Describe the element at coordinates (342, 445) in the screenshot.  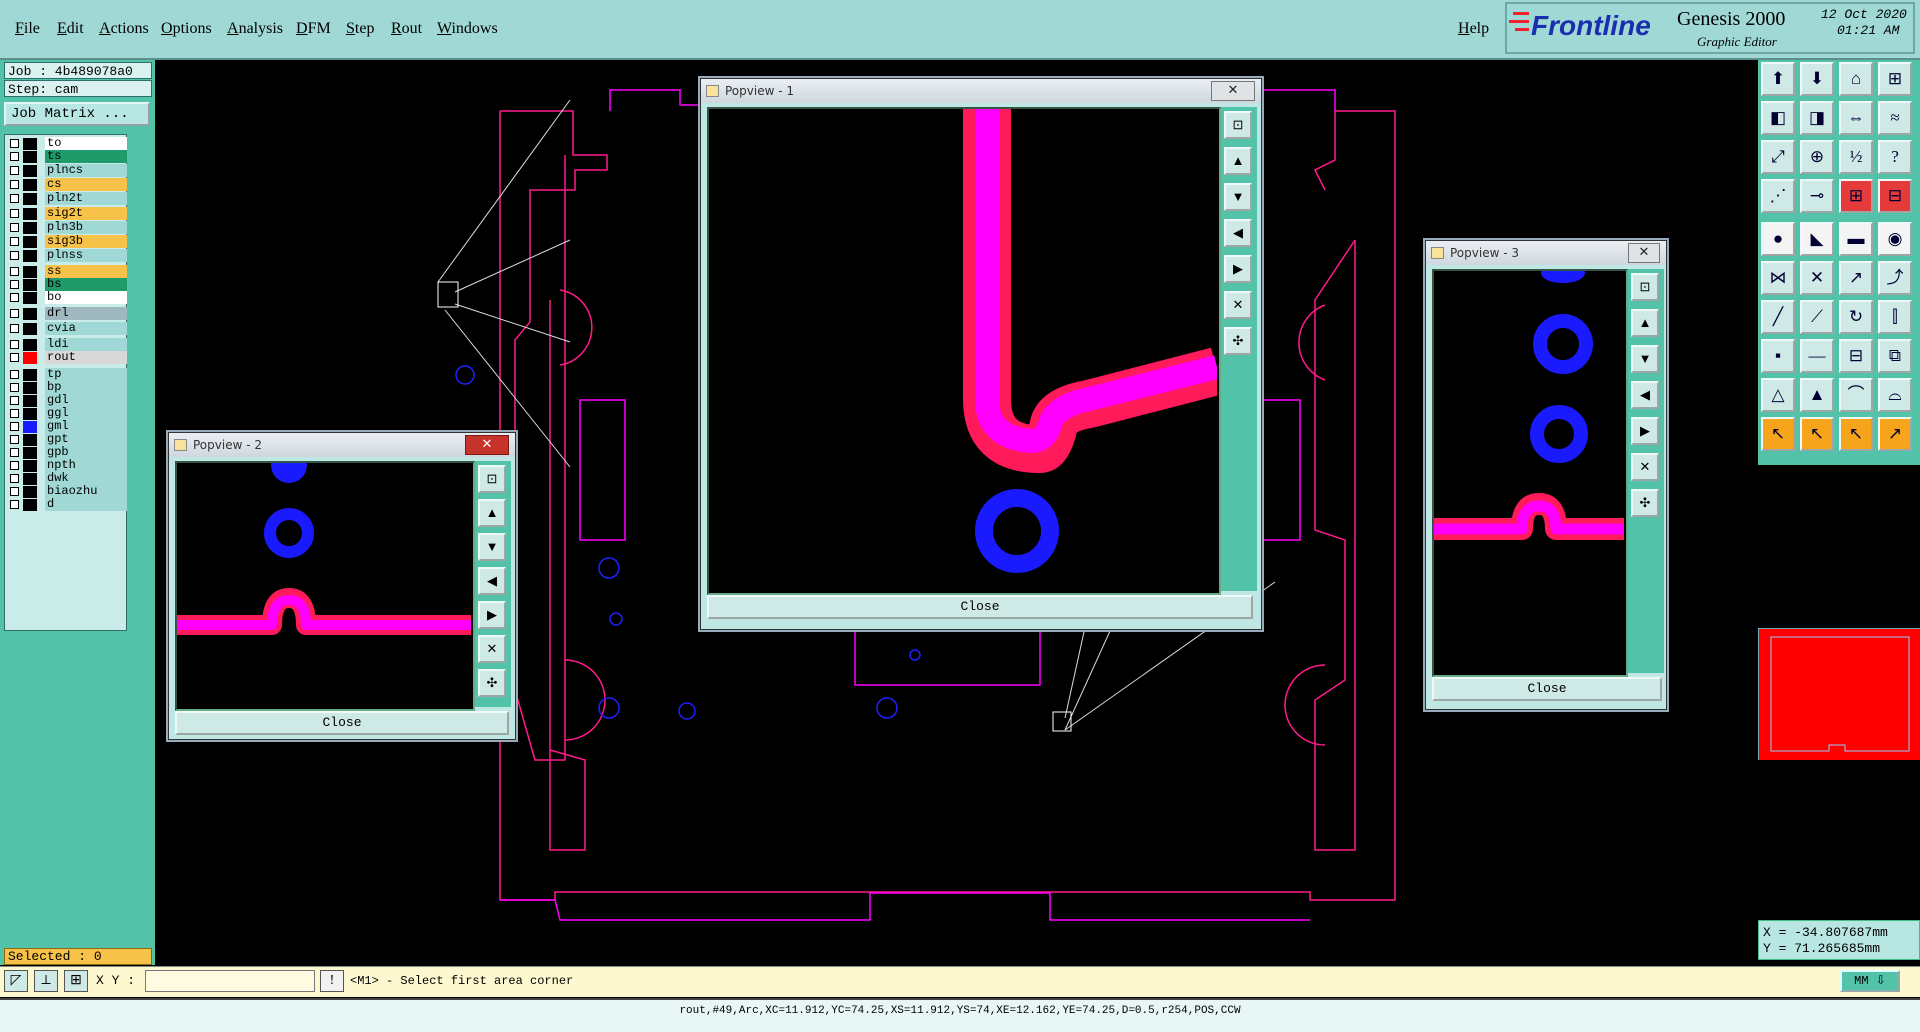
I see `popview-2-titlebar: Popview - 2 ✕` at that location.